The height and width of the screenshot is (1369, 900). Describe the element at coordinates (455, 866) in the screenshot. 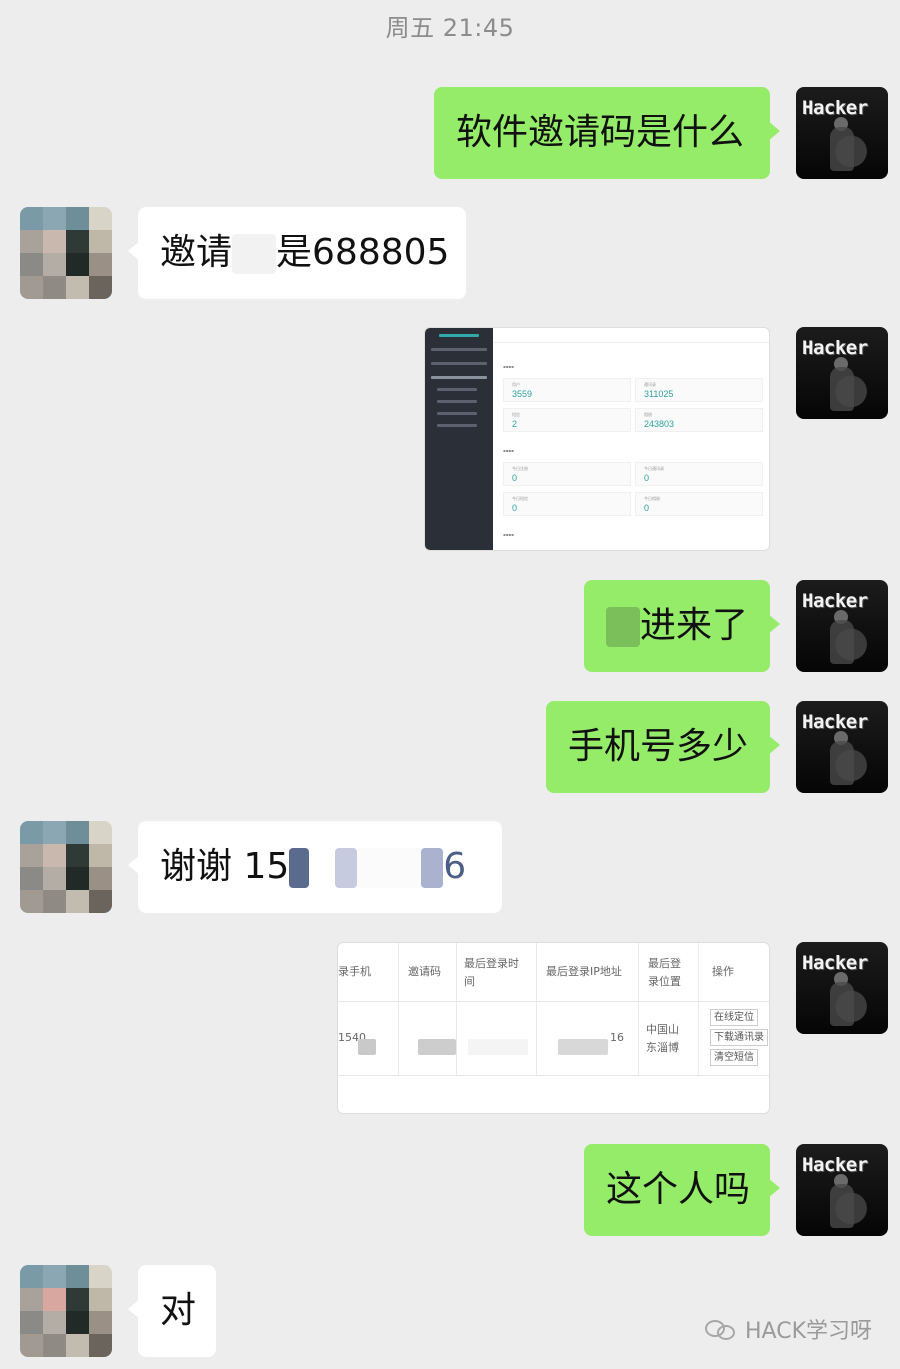

I see `message-text-suffix: 6` at that location.